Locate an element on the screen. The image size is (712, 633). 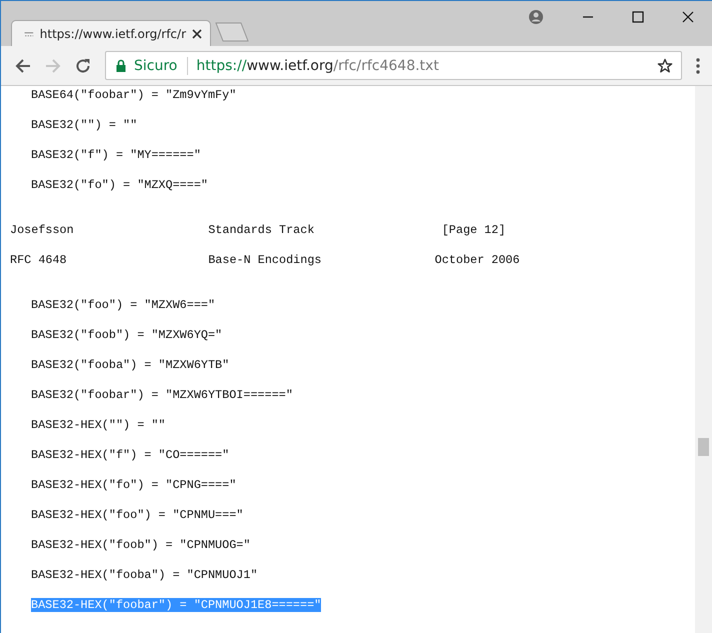
document-text-line: BASE32("foob") = "MZXW6YQ=" is located at coordinates (126, 335).